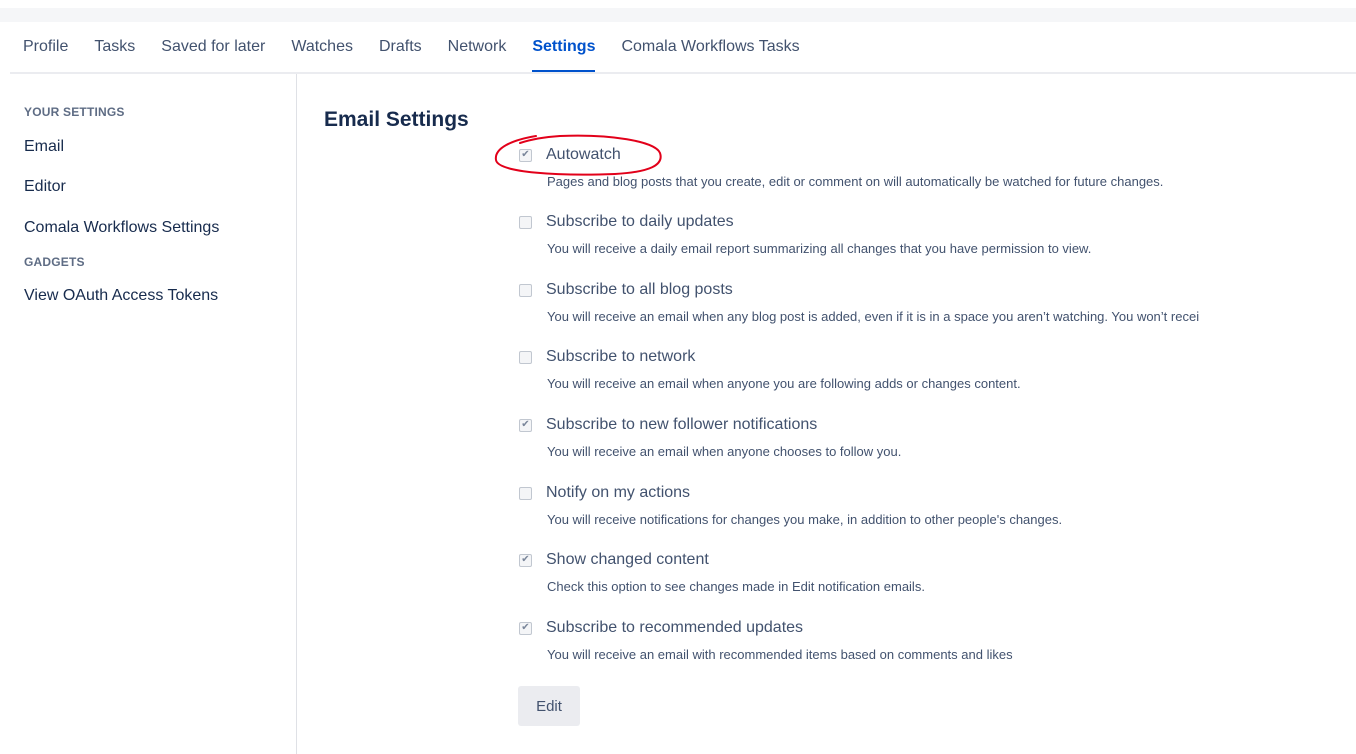 The width and height of the screenshot is (1356, 754). I want to click on your-settings-heading: YOUR SETTINGS, so click(74, 112).